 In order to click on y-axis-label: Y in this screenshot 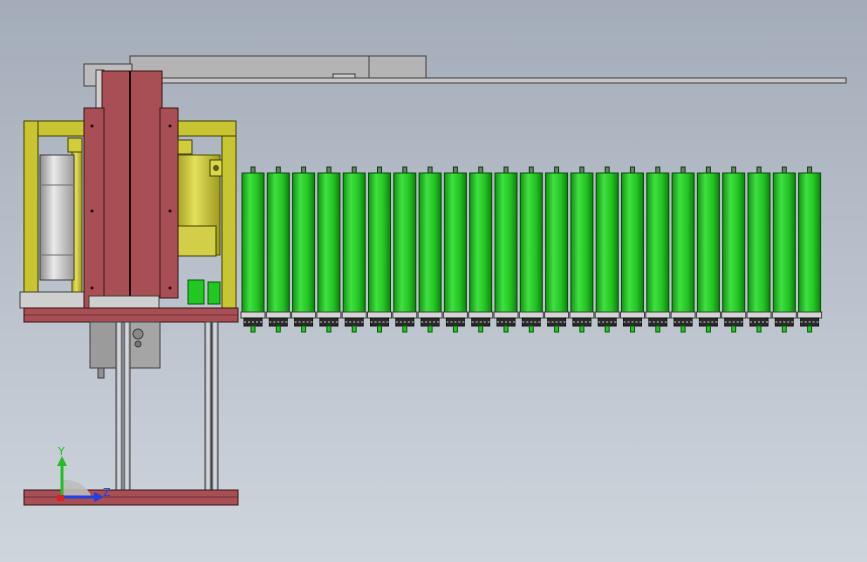, I will do `click(61, 451)`.